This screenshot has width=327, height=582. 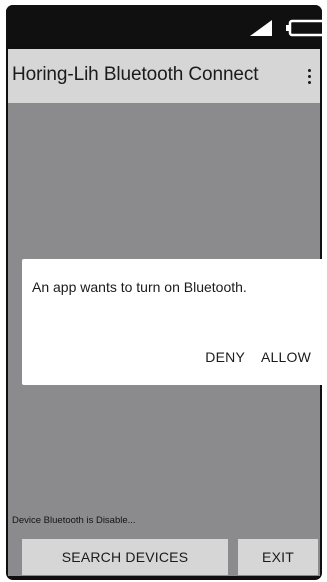 I want to click on exit-button: EXIT, so click(x=278, y=557).